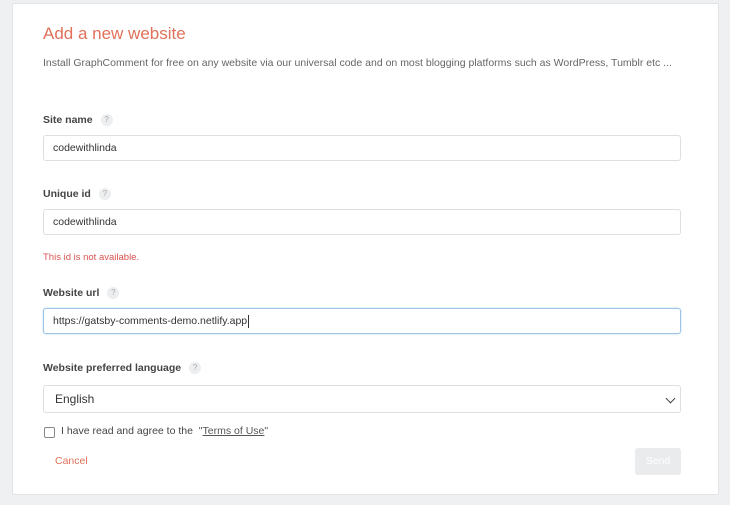 The width and height of the screenshot is (730, 505). I want to click on language-label: Website preferred language ?, so click(122, 368).